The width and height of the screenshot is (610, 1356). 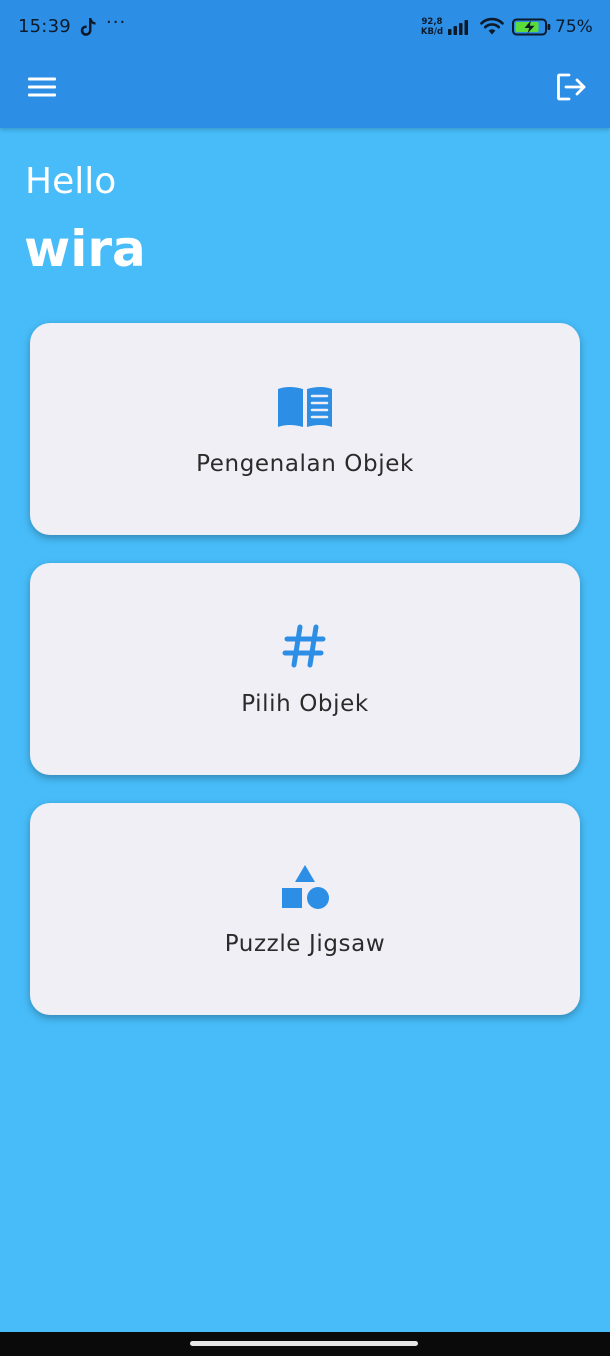 What do you see at coordinates (432, 22) in the screenshot?
I see `network-speed-value: 92,8` at bounding box center [432, 22].